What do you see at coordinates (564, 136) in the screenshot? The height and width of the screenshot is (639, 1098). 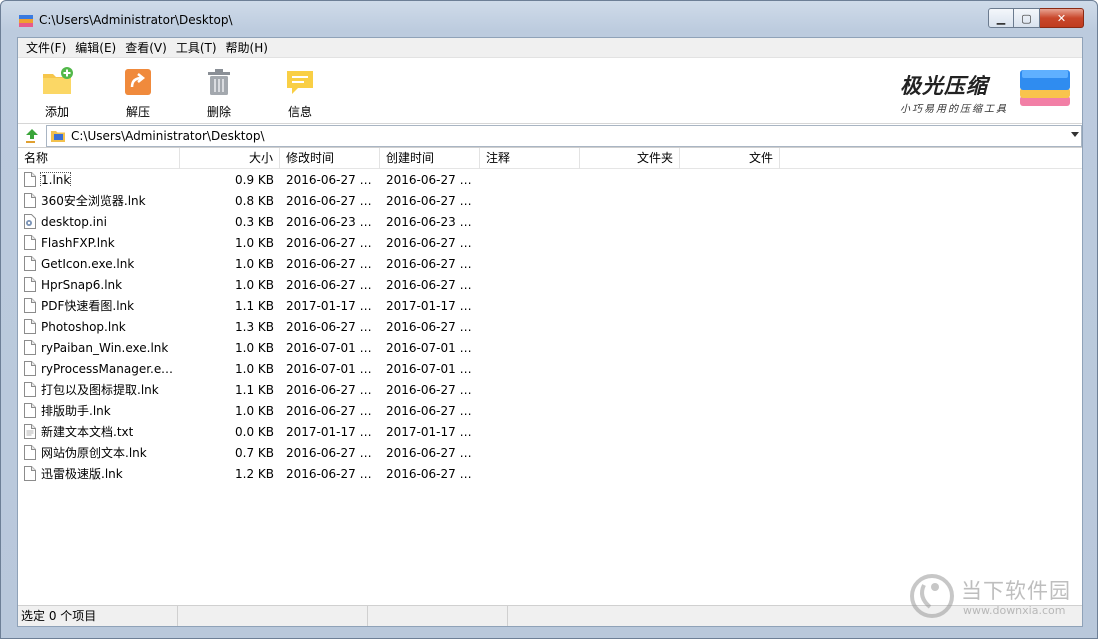 I see `address-input: C:\Users\Administrator\Desktop\` at bounding box center [564, 136].